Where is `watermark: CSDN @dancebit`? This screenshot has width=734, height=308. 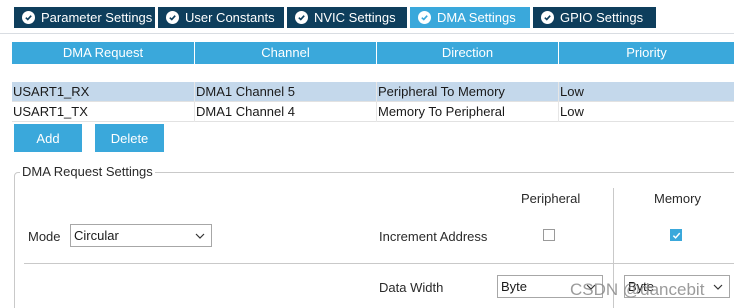 watermark: CSDN @dancebit is located at coordinates (637, 289).